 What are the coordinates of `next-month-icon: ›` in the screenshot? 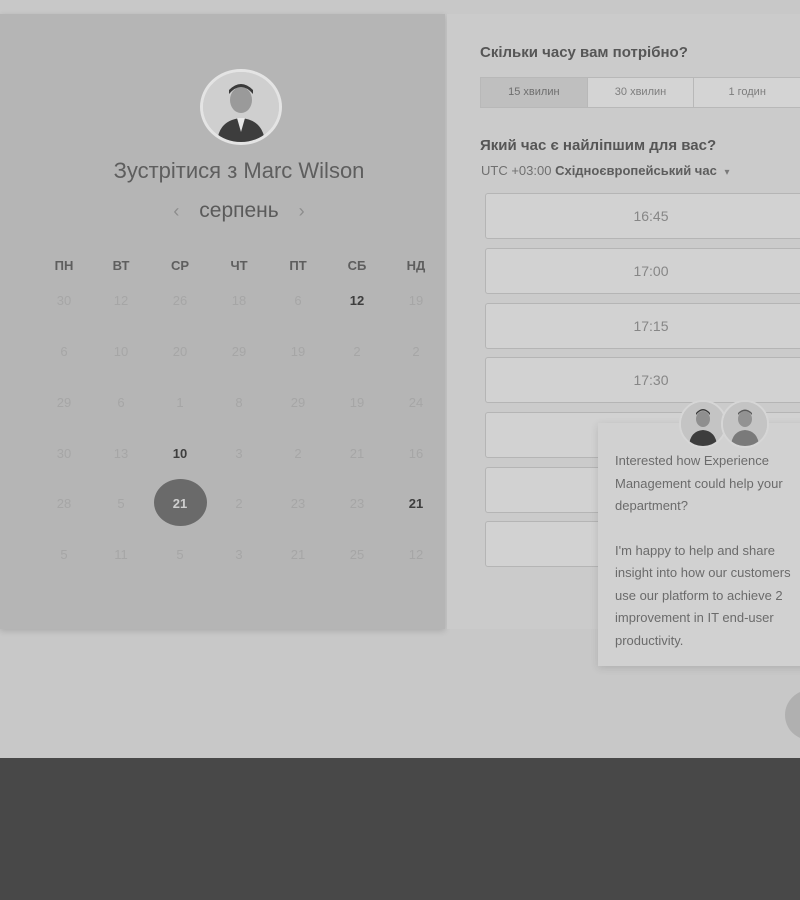 It's located at (302, 211).